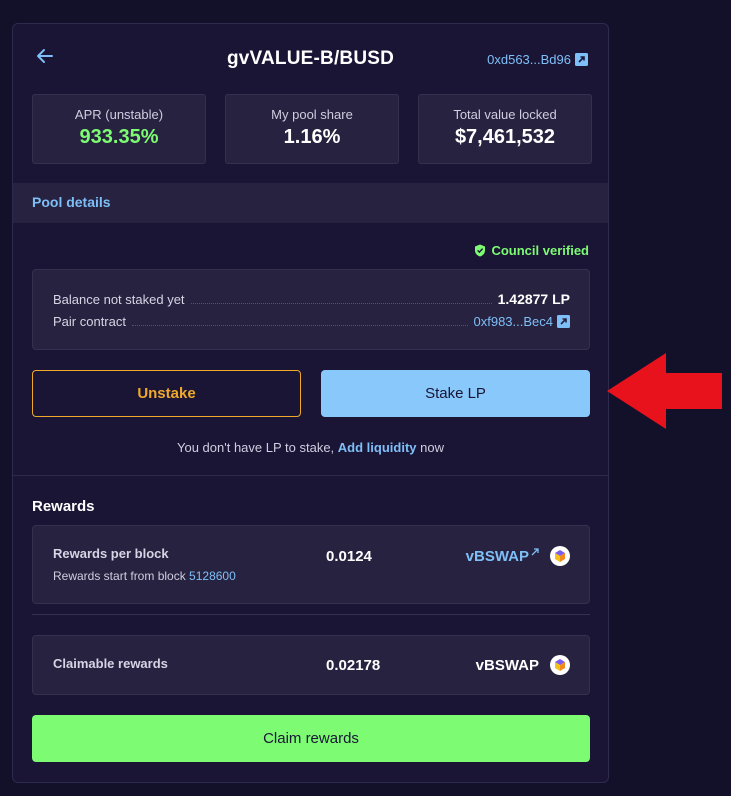 This screenshot has height=796, width=731. I want to click on stat-value: 933.35%, so click(119, 137).